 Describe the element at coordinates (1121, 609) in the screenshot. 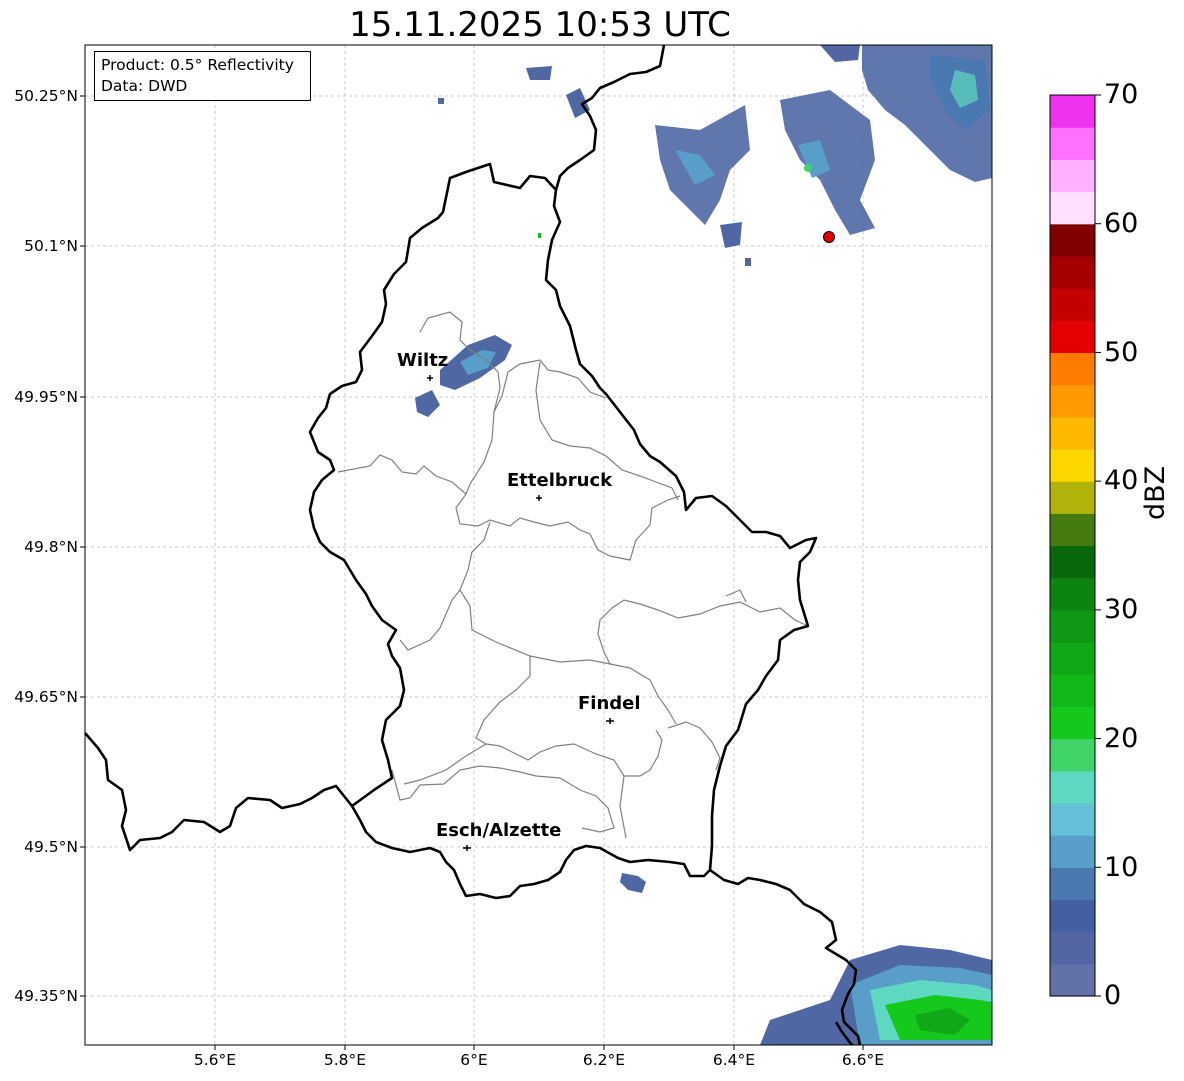

I see `colorbar-tick-30: 30` at that location.